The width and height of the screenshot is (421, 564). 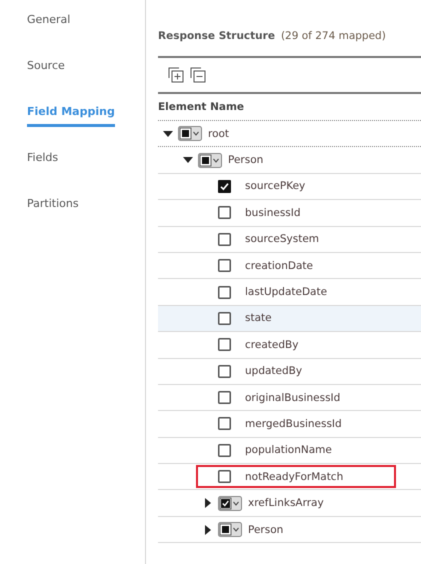 What do you see at coordinates (198, 75) in the screenshot?
I see `collapse-all-icon` at bounding box center [198, 75].